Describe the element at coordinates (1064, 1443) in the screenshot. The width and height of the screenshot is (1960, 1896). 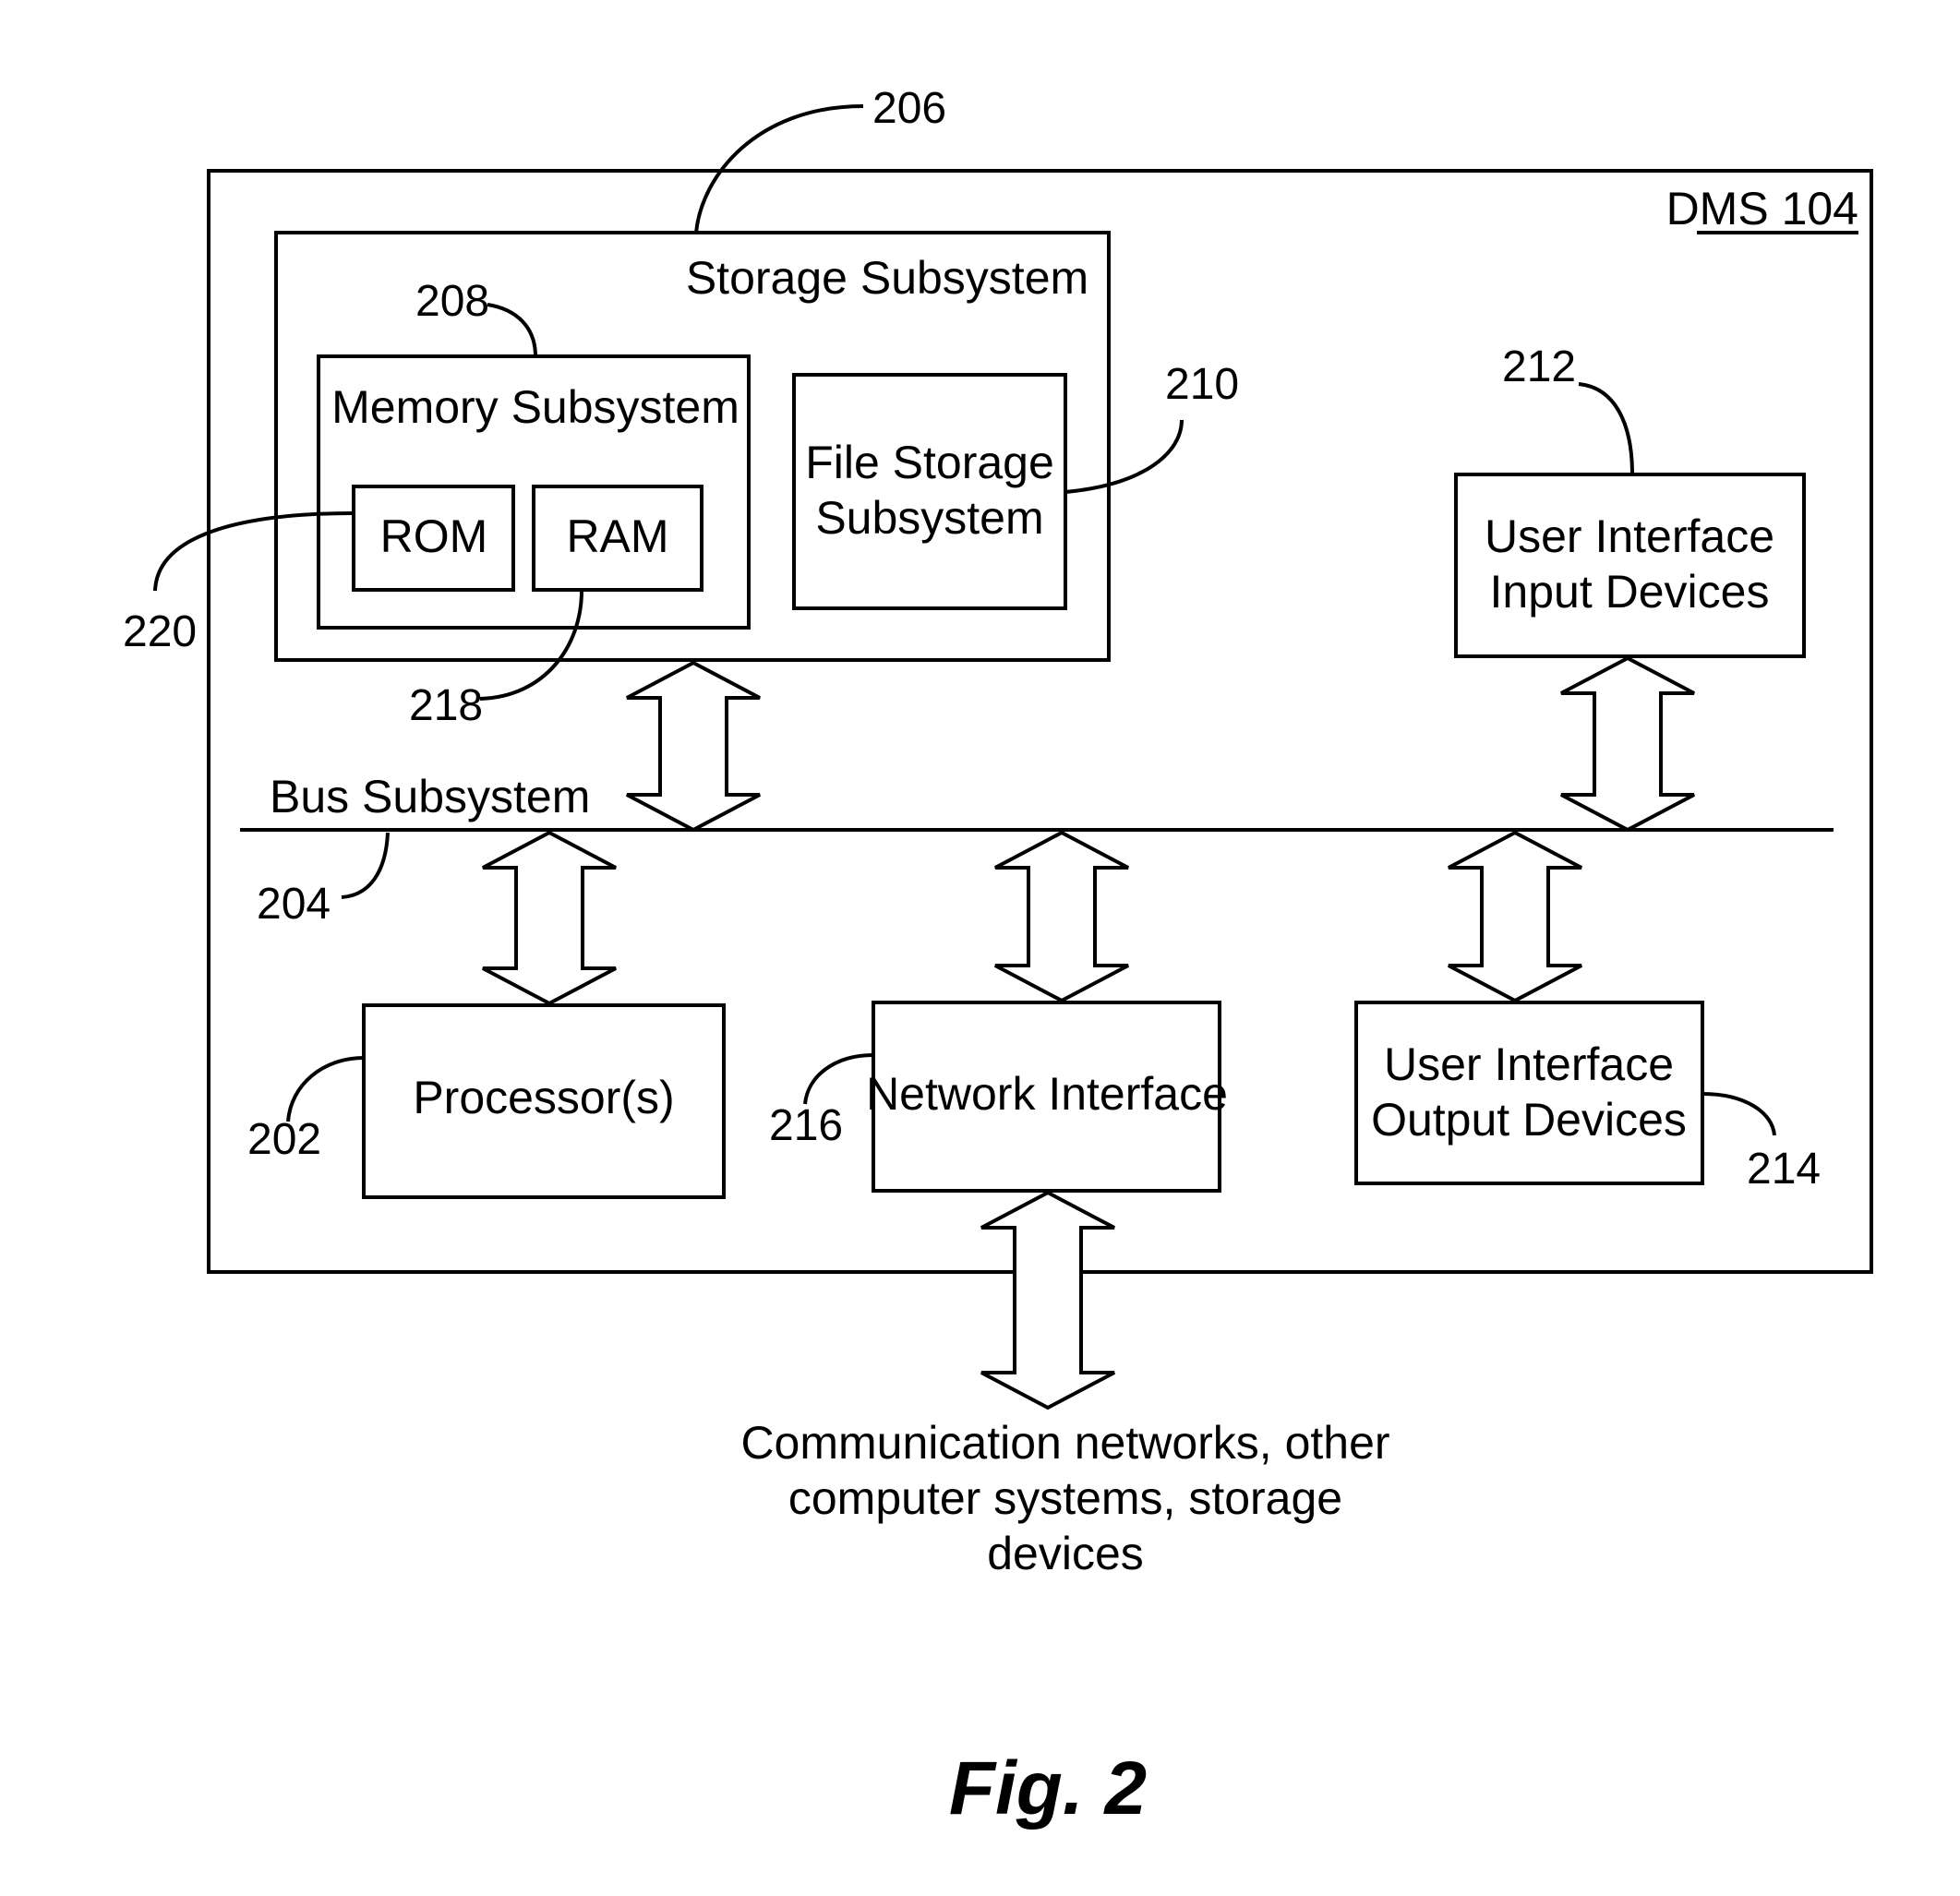
I see `external-label-line1: Communication networks, other` at that location.